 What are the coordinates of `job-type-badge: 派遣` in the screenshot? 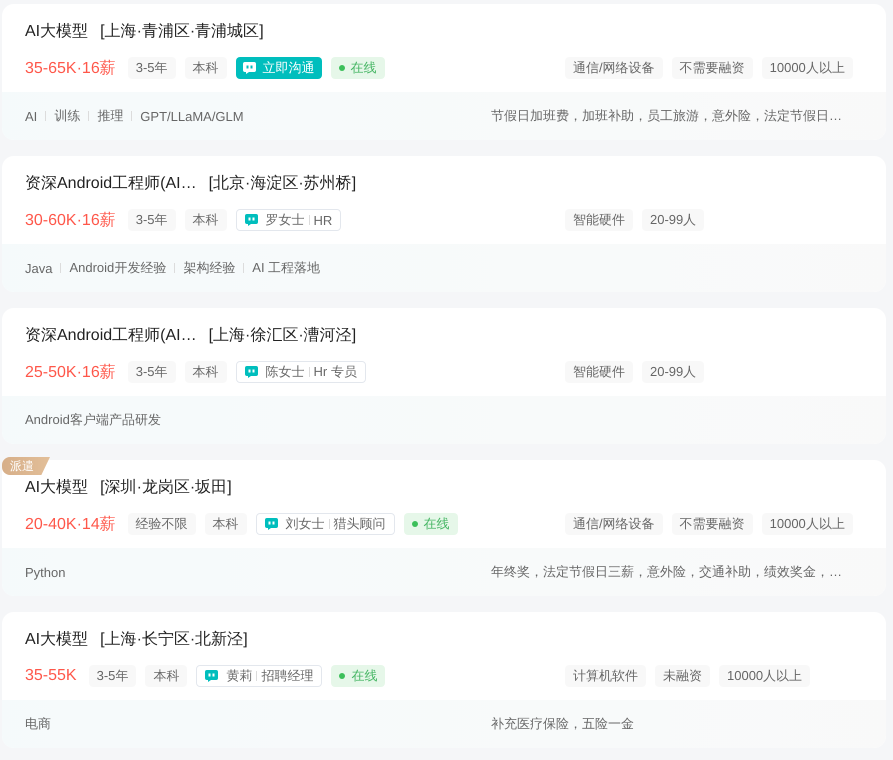 It's located at (26, 466).